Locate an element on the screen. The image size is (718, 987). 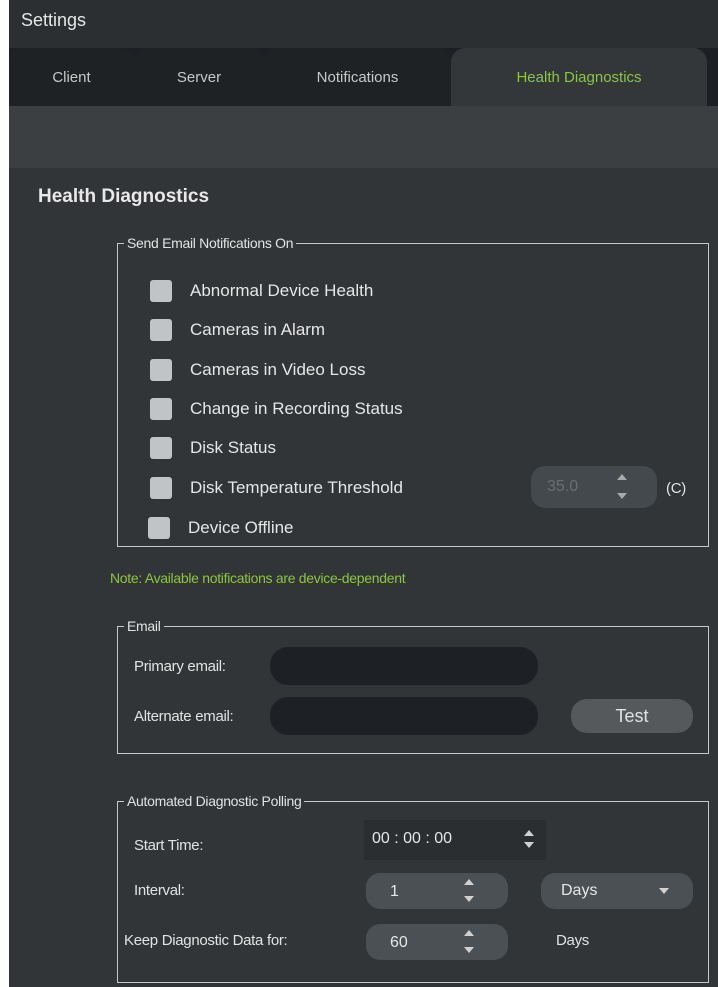
keep-data-unit: Days is located at coordinates (572, 940).